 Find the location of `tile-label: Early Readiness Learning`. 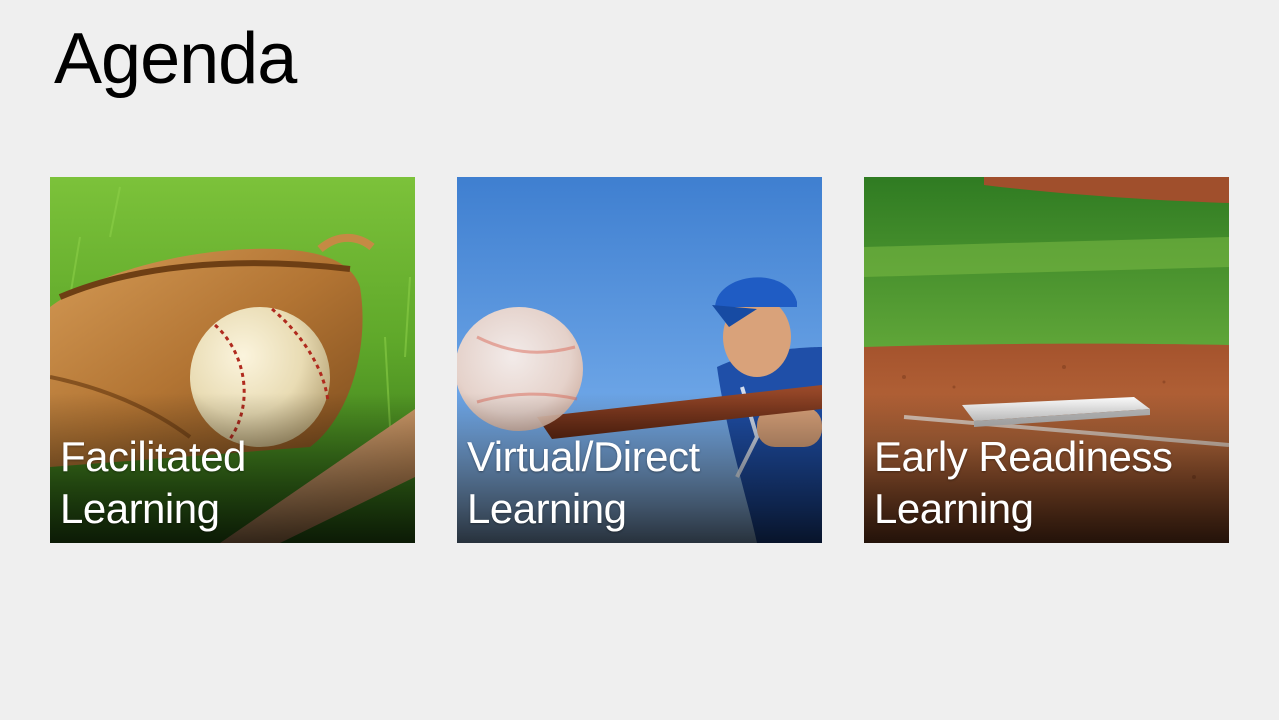

tile-label: Early Readiness Learning is located at coordinates (1047, 483).